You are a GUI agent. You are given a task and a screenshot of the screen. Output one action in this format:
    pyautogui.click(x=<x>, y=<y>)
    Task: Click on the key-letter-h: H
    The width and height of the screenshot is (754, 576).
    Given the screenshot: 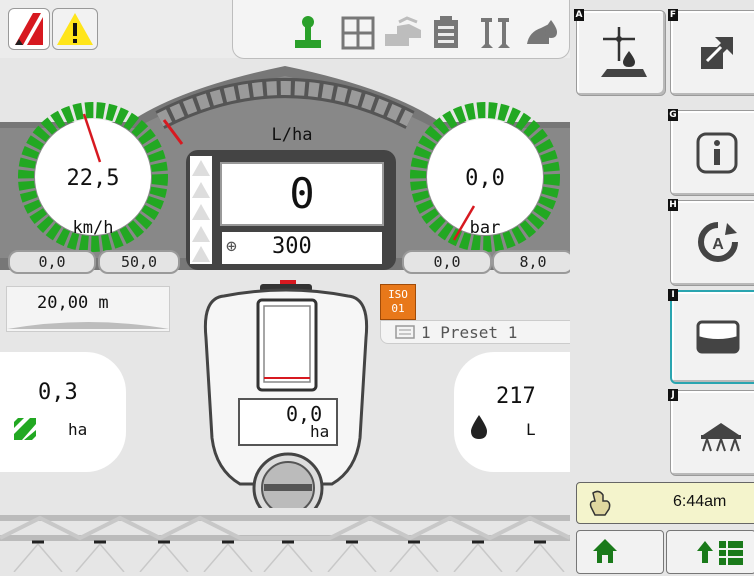 What is the action you would take?
    pyautogui.click(x=673, y=205)
    